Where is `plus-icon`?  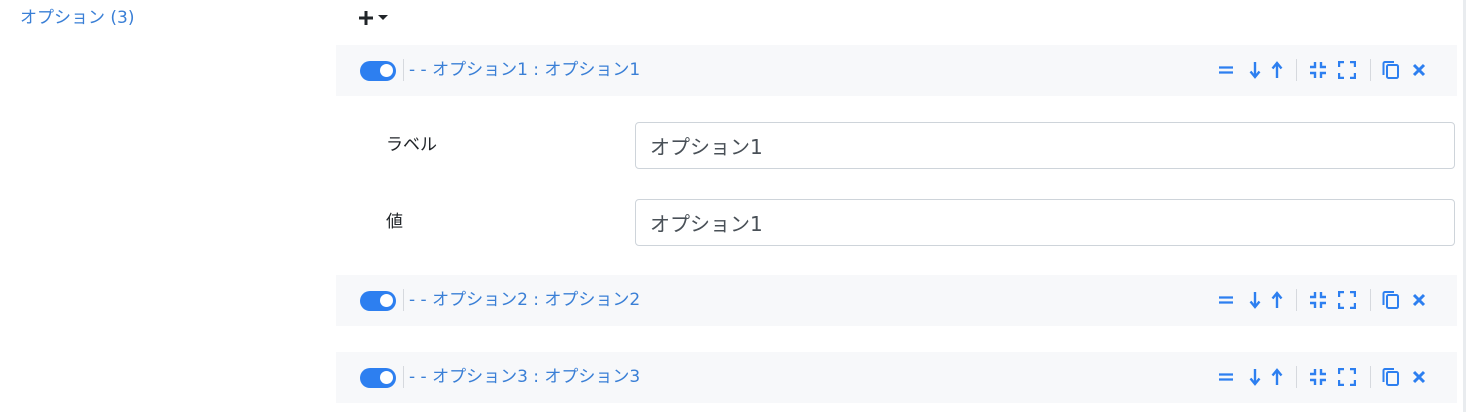 plus-icon is located at coordinates (366, 18).